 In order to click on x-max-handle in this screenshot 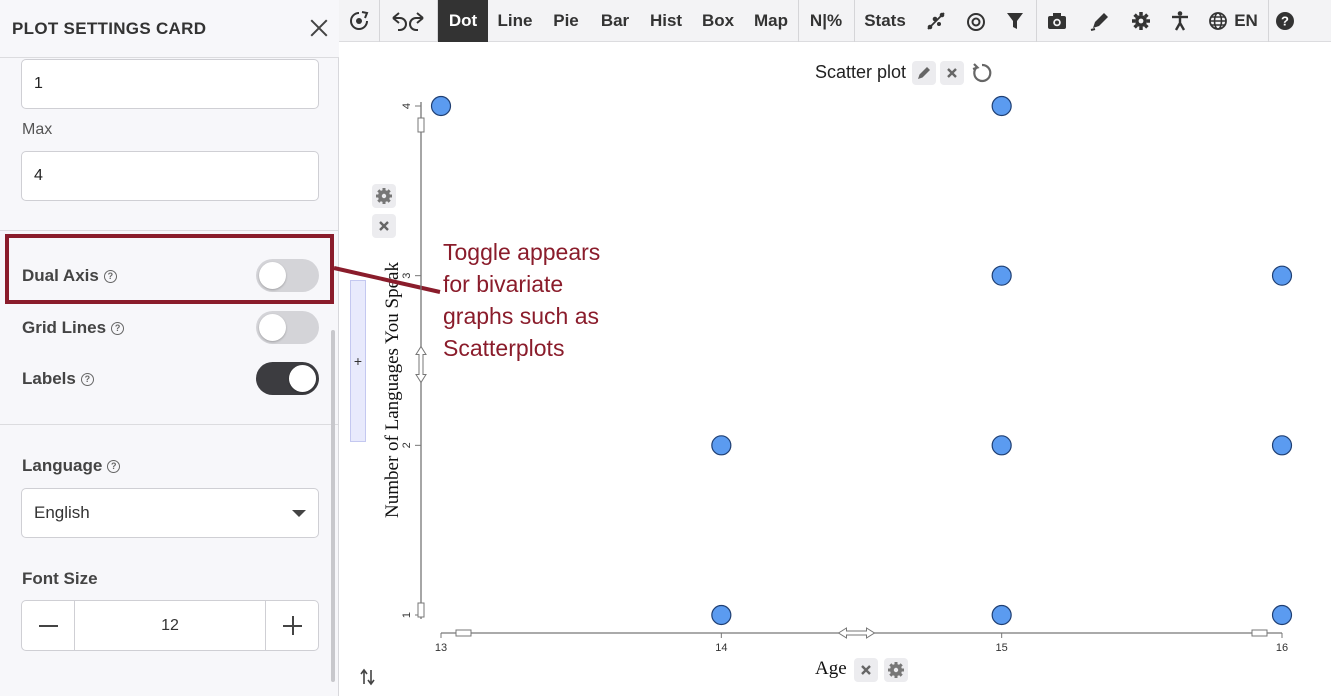, I will do `click(1259, 633)`.